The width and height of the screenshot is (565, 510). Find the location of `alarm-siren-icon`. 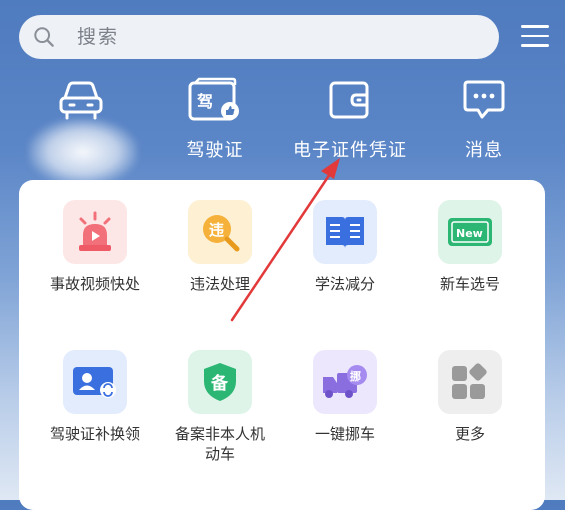

alarm-siren-icon is located at coordinates (95, 231).